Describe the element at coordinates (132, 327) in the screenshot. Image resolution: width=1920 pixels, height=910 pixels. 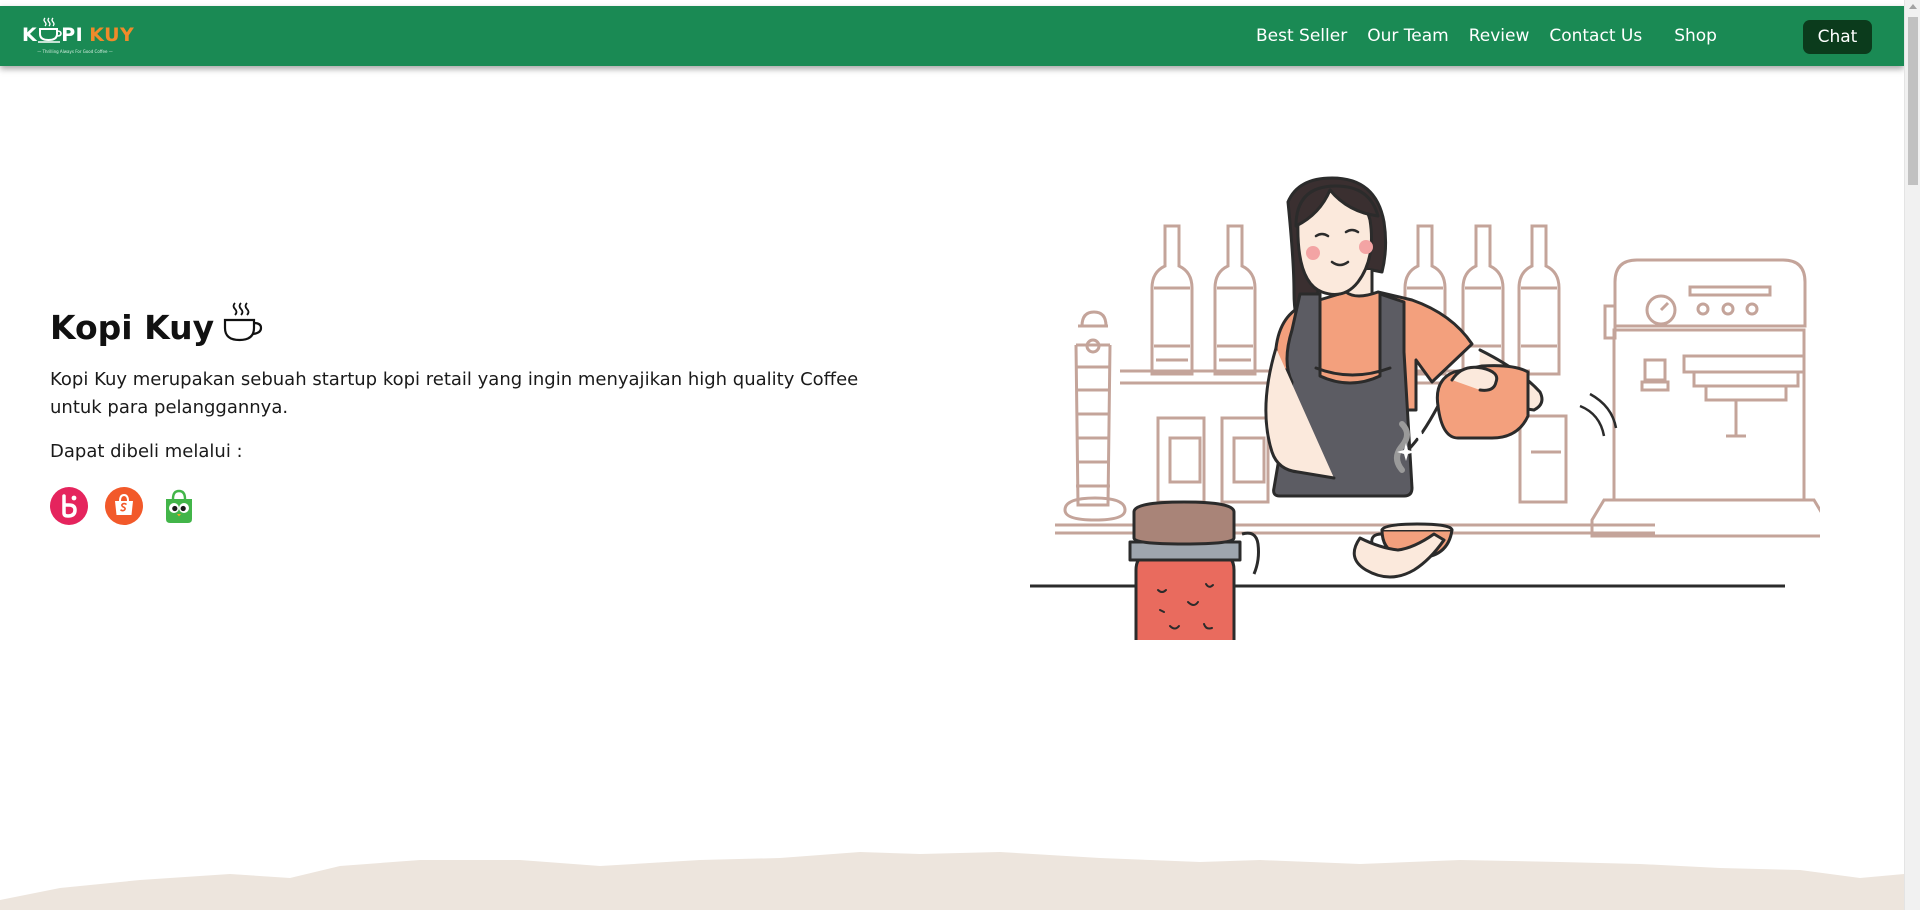
I see `hero-title-text: Kopi Kuy` at that location.